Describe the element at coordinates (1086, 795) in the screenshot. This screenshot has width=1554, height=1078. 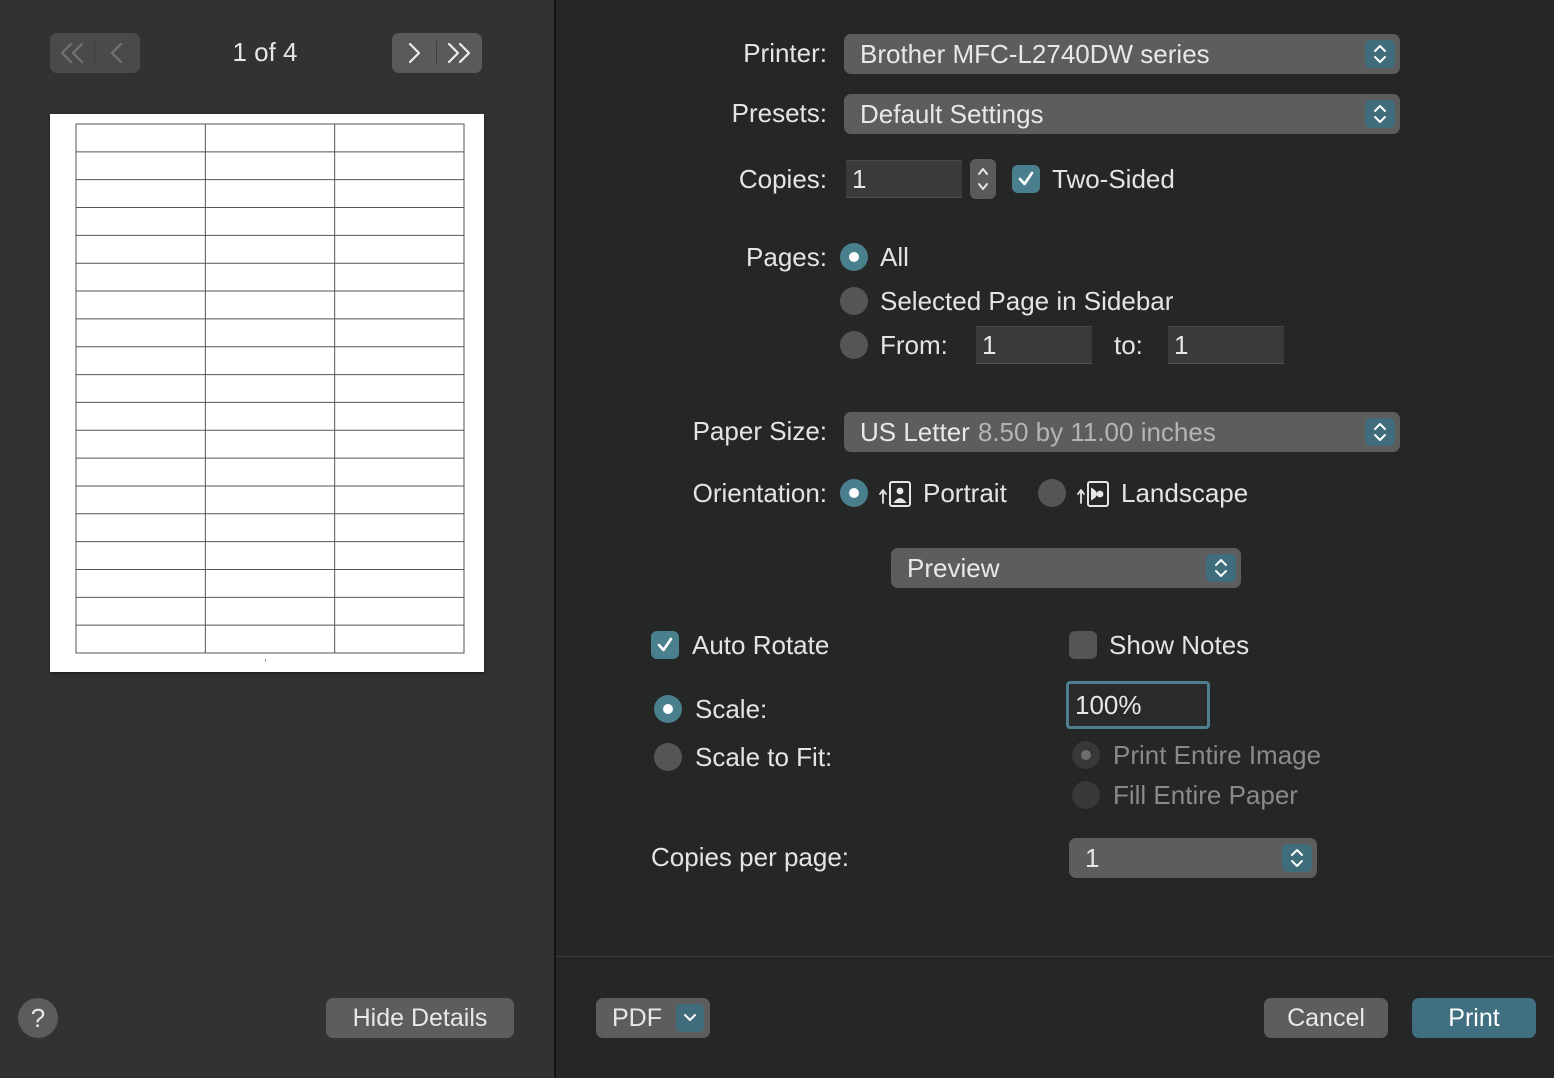
I see `fill-entire-paper-radio` at that location.